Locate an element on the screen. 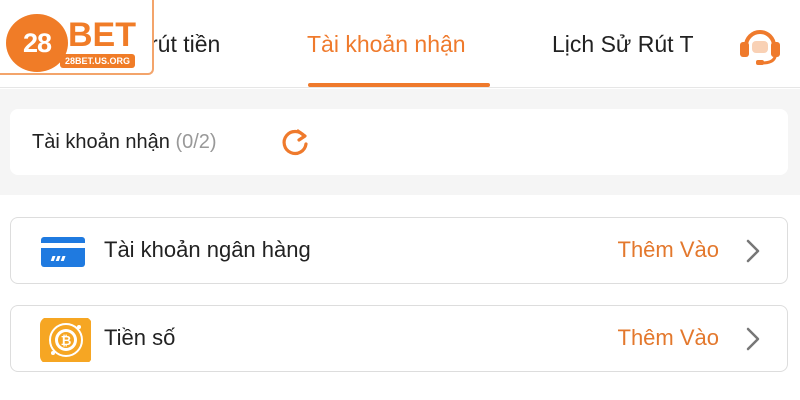  brand-logo: 28 BET 28BET.US.ORG is located at coordinates (77, 37).